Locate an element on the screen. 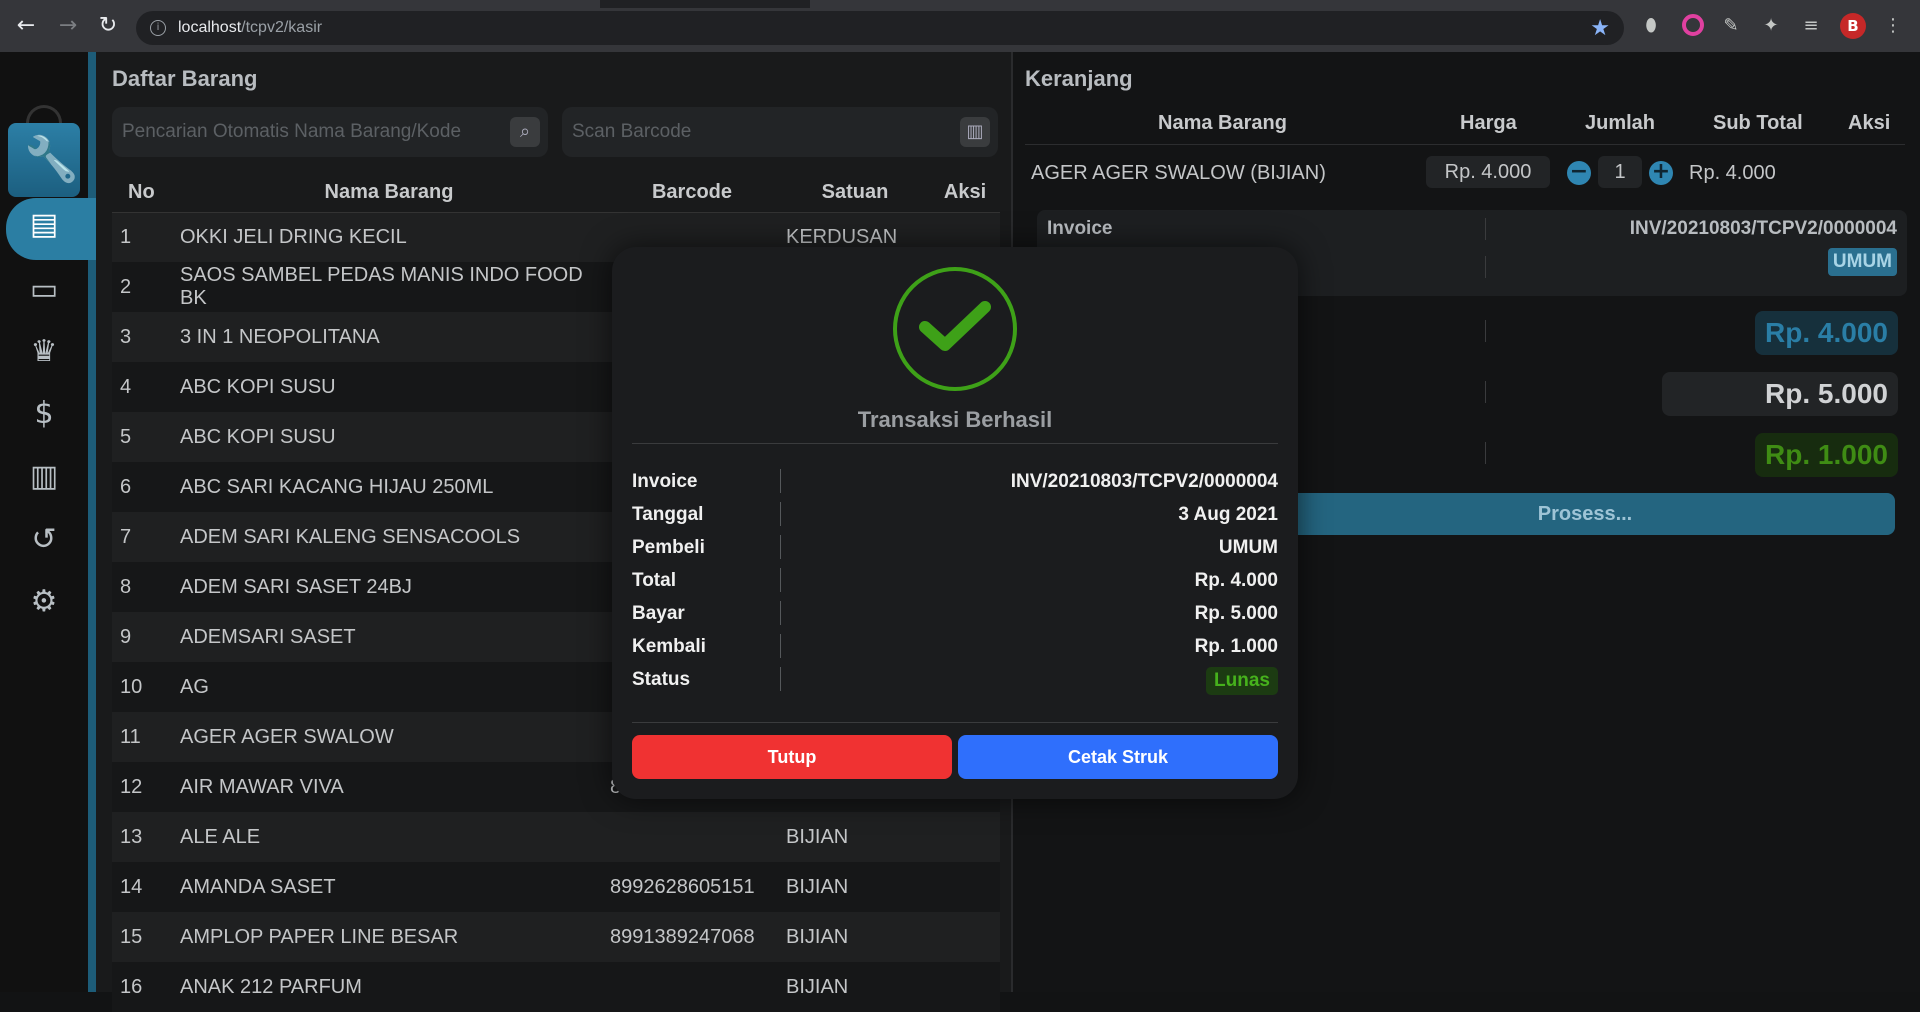 The image size is (1920, 1012). invoice-dollar-icon: $ is located at coordinates (44, 414).